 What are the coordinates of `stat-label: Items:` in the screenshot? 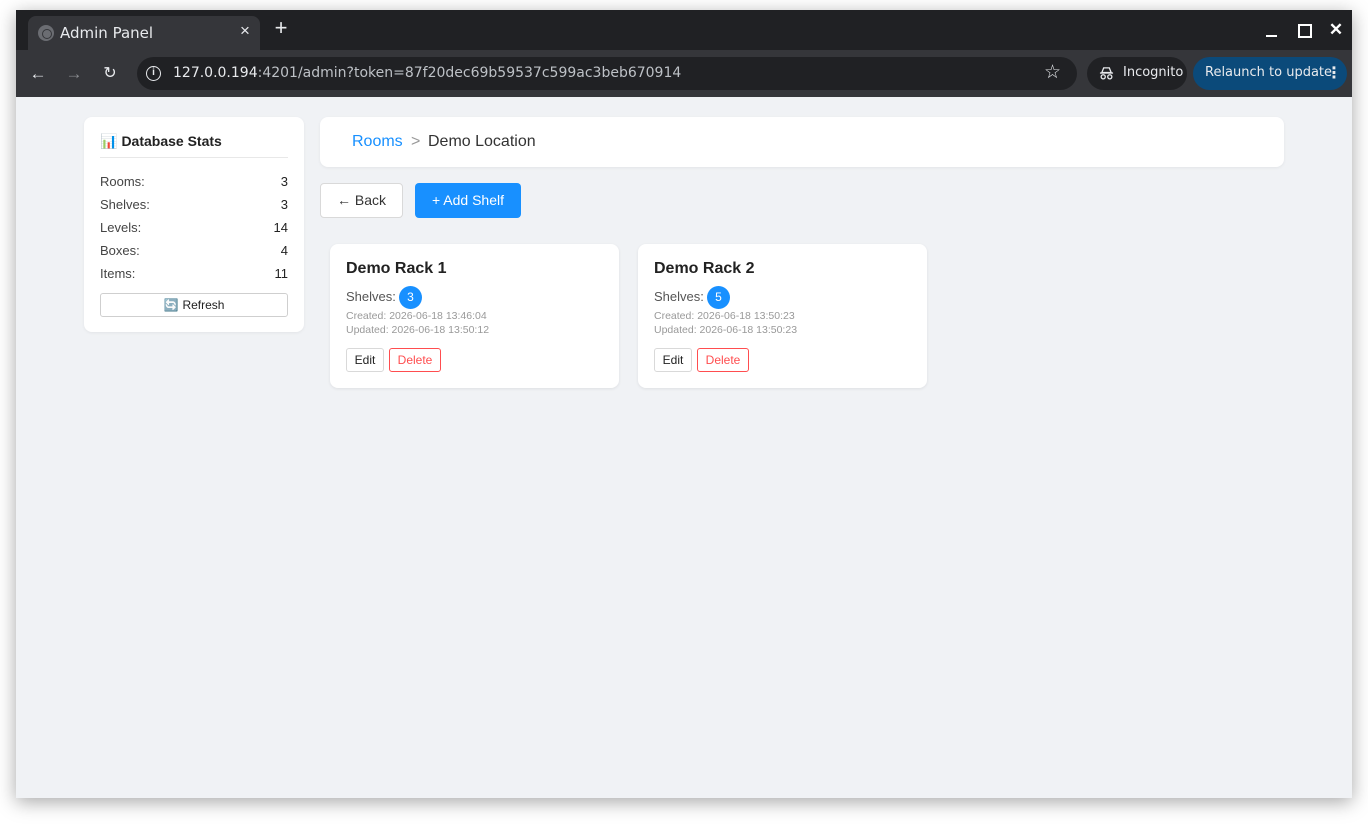 It's located at (118, 273).